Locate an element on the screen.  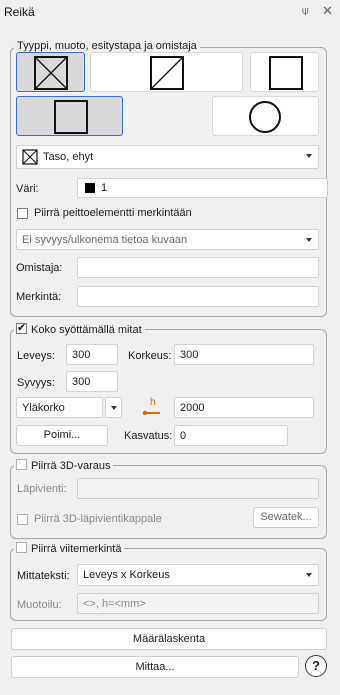
rectangle-icon is located at coordinates (71, 117).